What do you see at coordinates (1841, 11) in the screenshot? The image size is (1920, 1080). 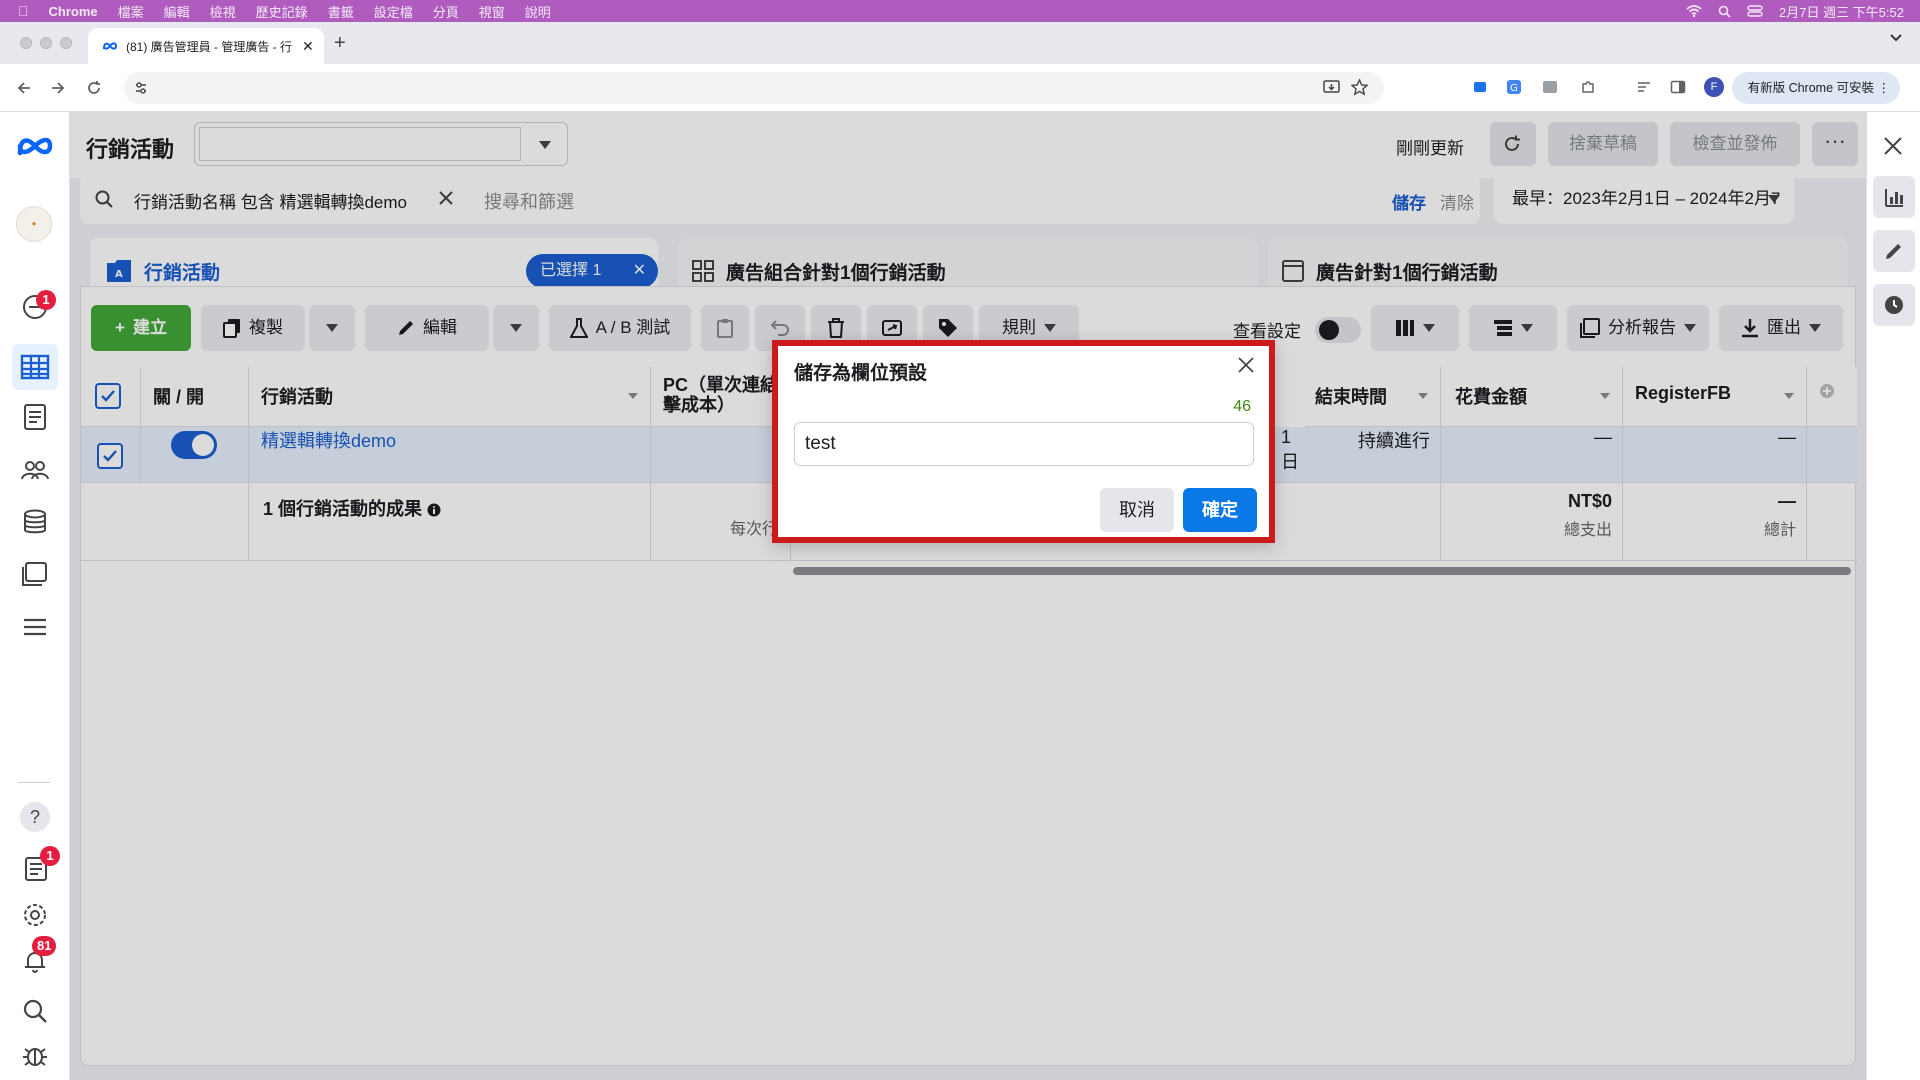 I see `menubar-clock: 2月7日 週三 下午5:52` at bounding box center [1841, 11].